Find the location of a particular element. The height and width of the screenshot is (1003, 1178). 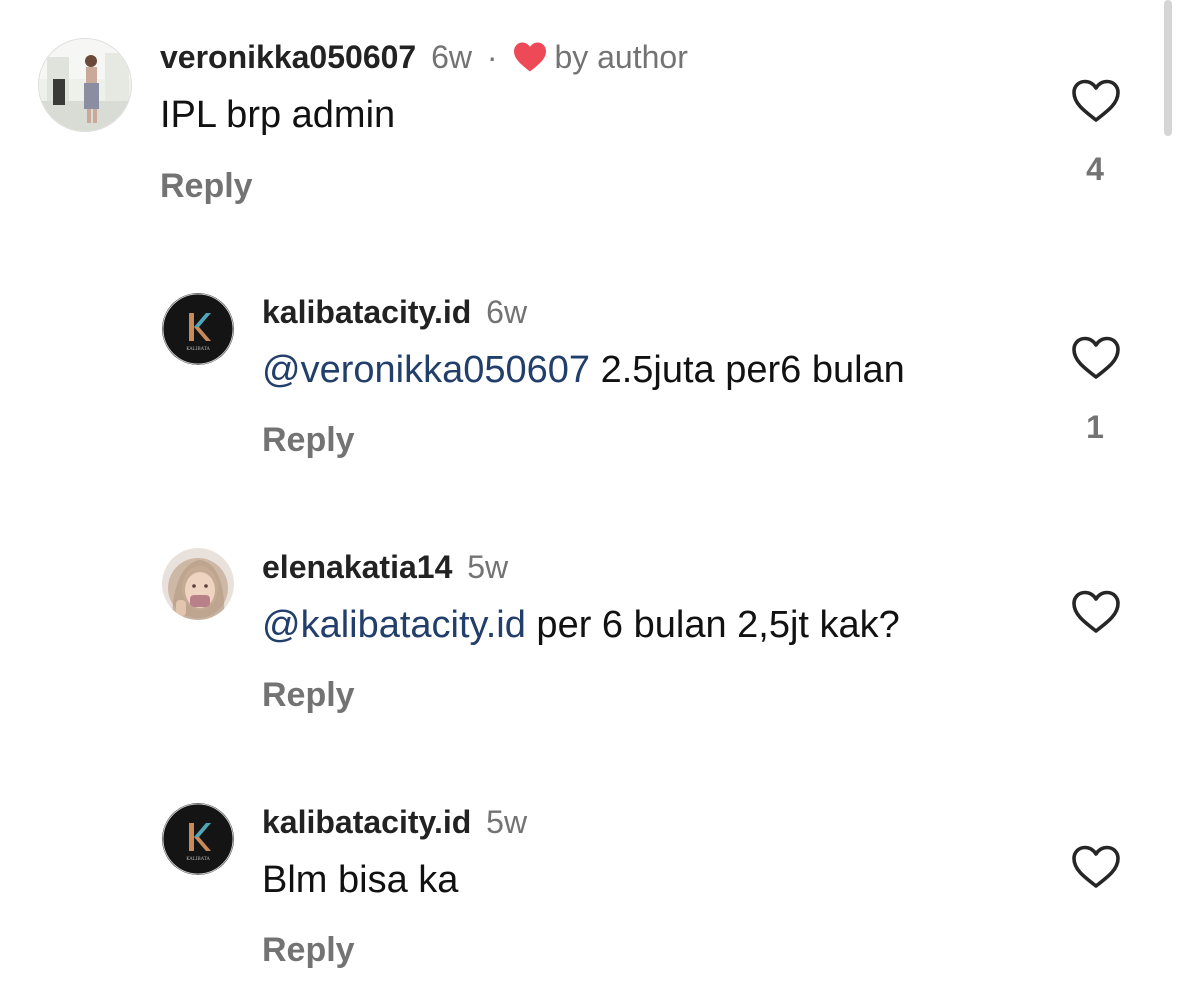

heart-filled-icon is located at coordinates (530, 57).